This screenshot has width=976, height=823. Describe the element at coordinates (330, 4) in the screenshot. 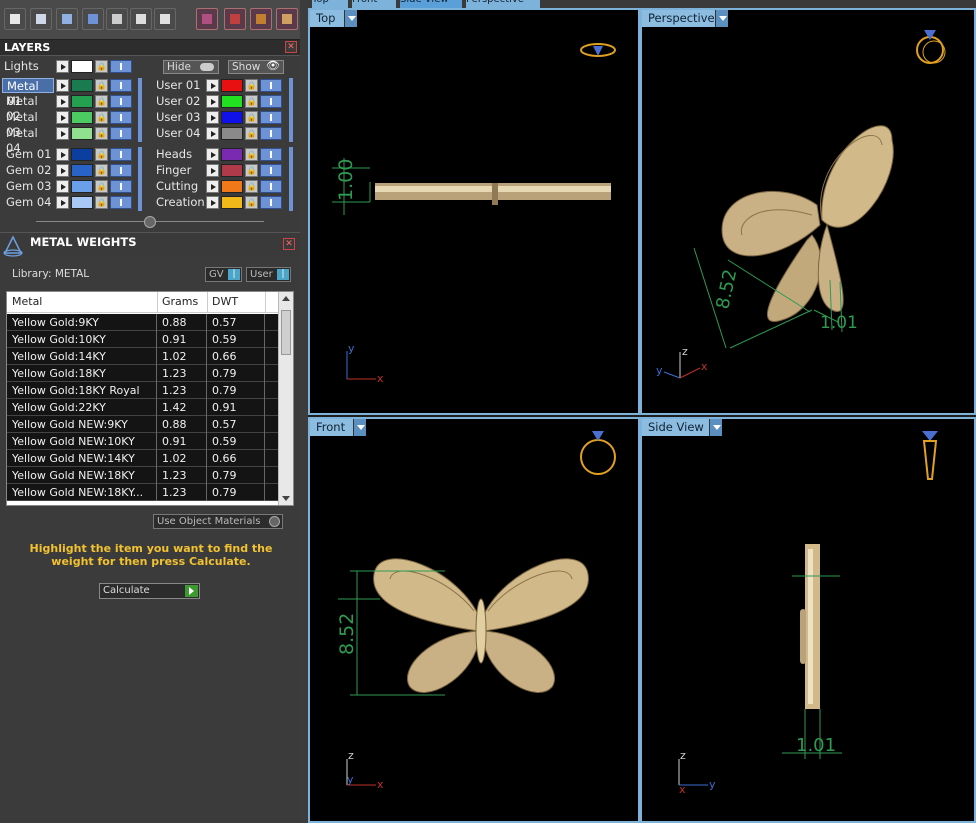

I see `tab-top: Top` at that location.